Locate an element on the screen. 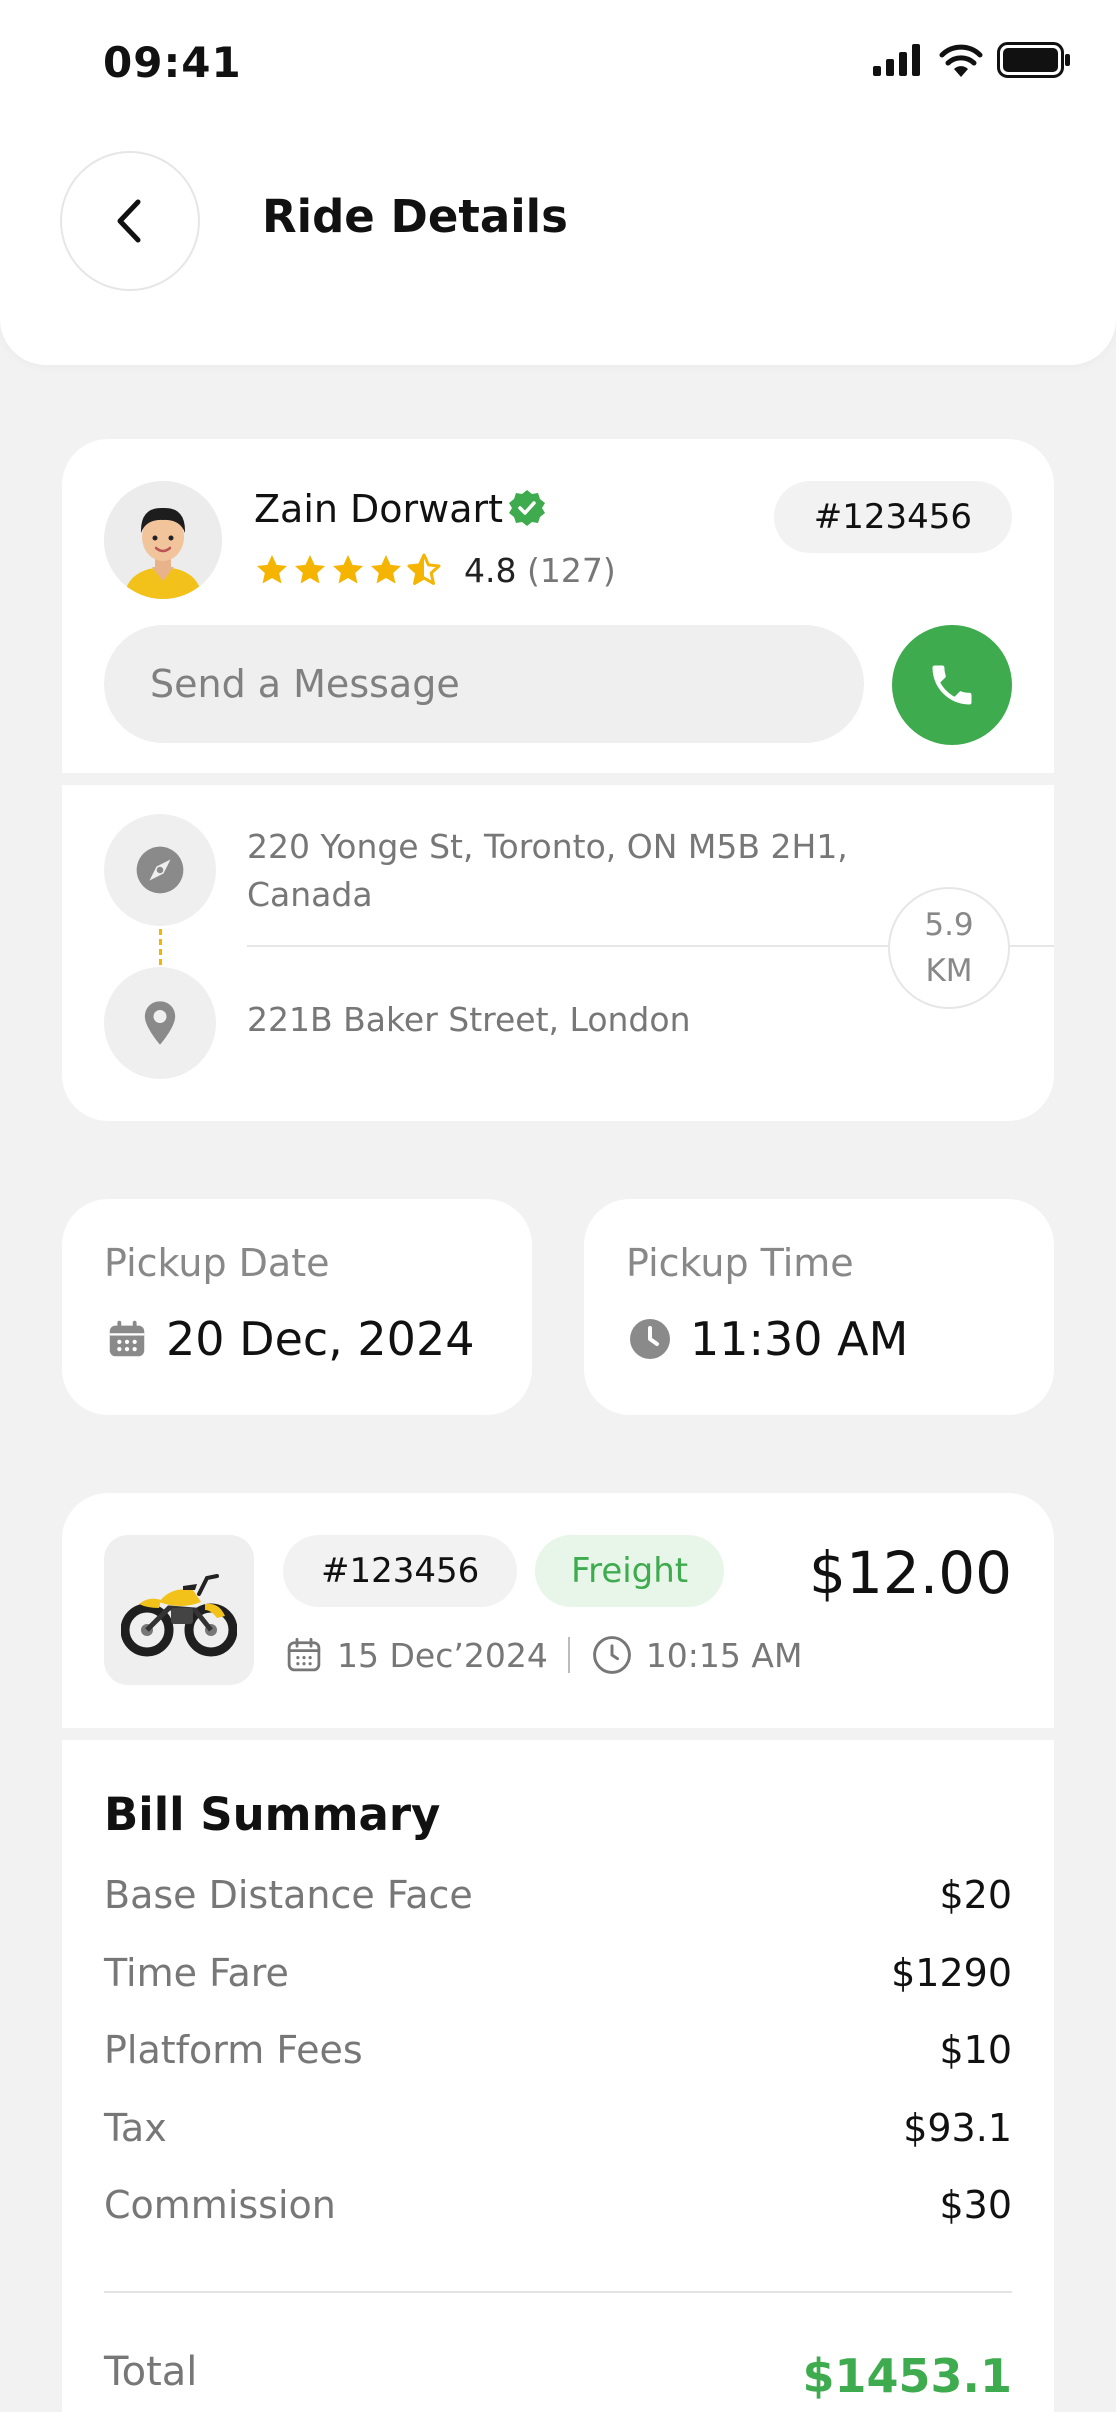 The width and height of the screenshot is (1116, 2412). bill-row-label: Commission is located at coordinates (220, 2205).